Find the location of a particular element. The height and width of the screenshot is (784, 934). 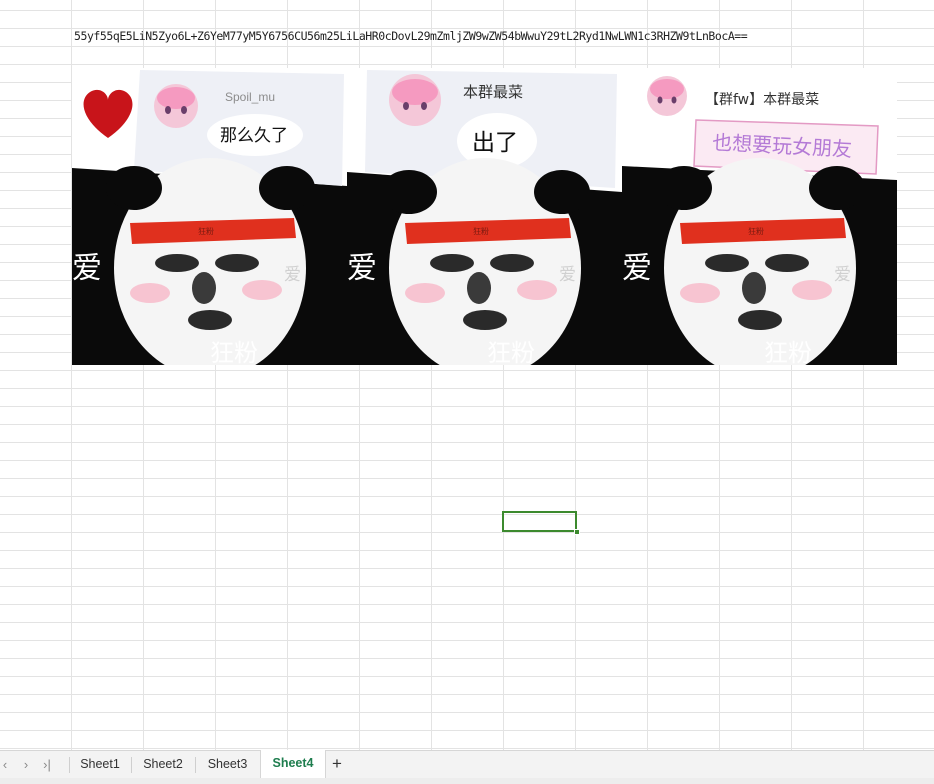

tab-sheet2: Sheet2 is located at coordinates (163, 764).